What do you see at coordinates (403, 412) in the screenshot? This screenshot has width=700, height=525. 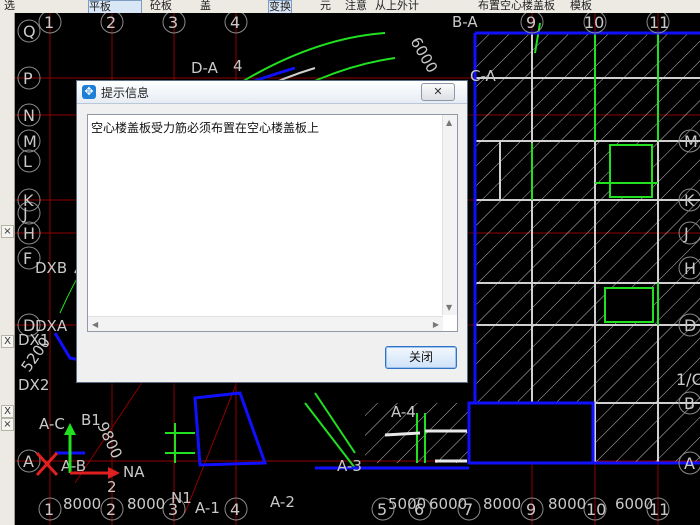 I see `grid-tag: A-4` at bounding box center [403, 412].